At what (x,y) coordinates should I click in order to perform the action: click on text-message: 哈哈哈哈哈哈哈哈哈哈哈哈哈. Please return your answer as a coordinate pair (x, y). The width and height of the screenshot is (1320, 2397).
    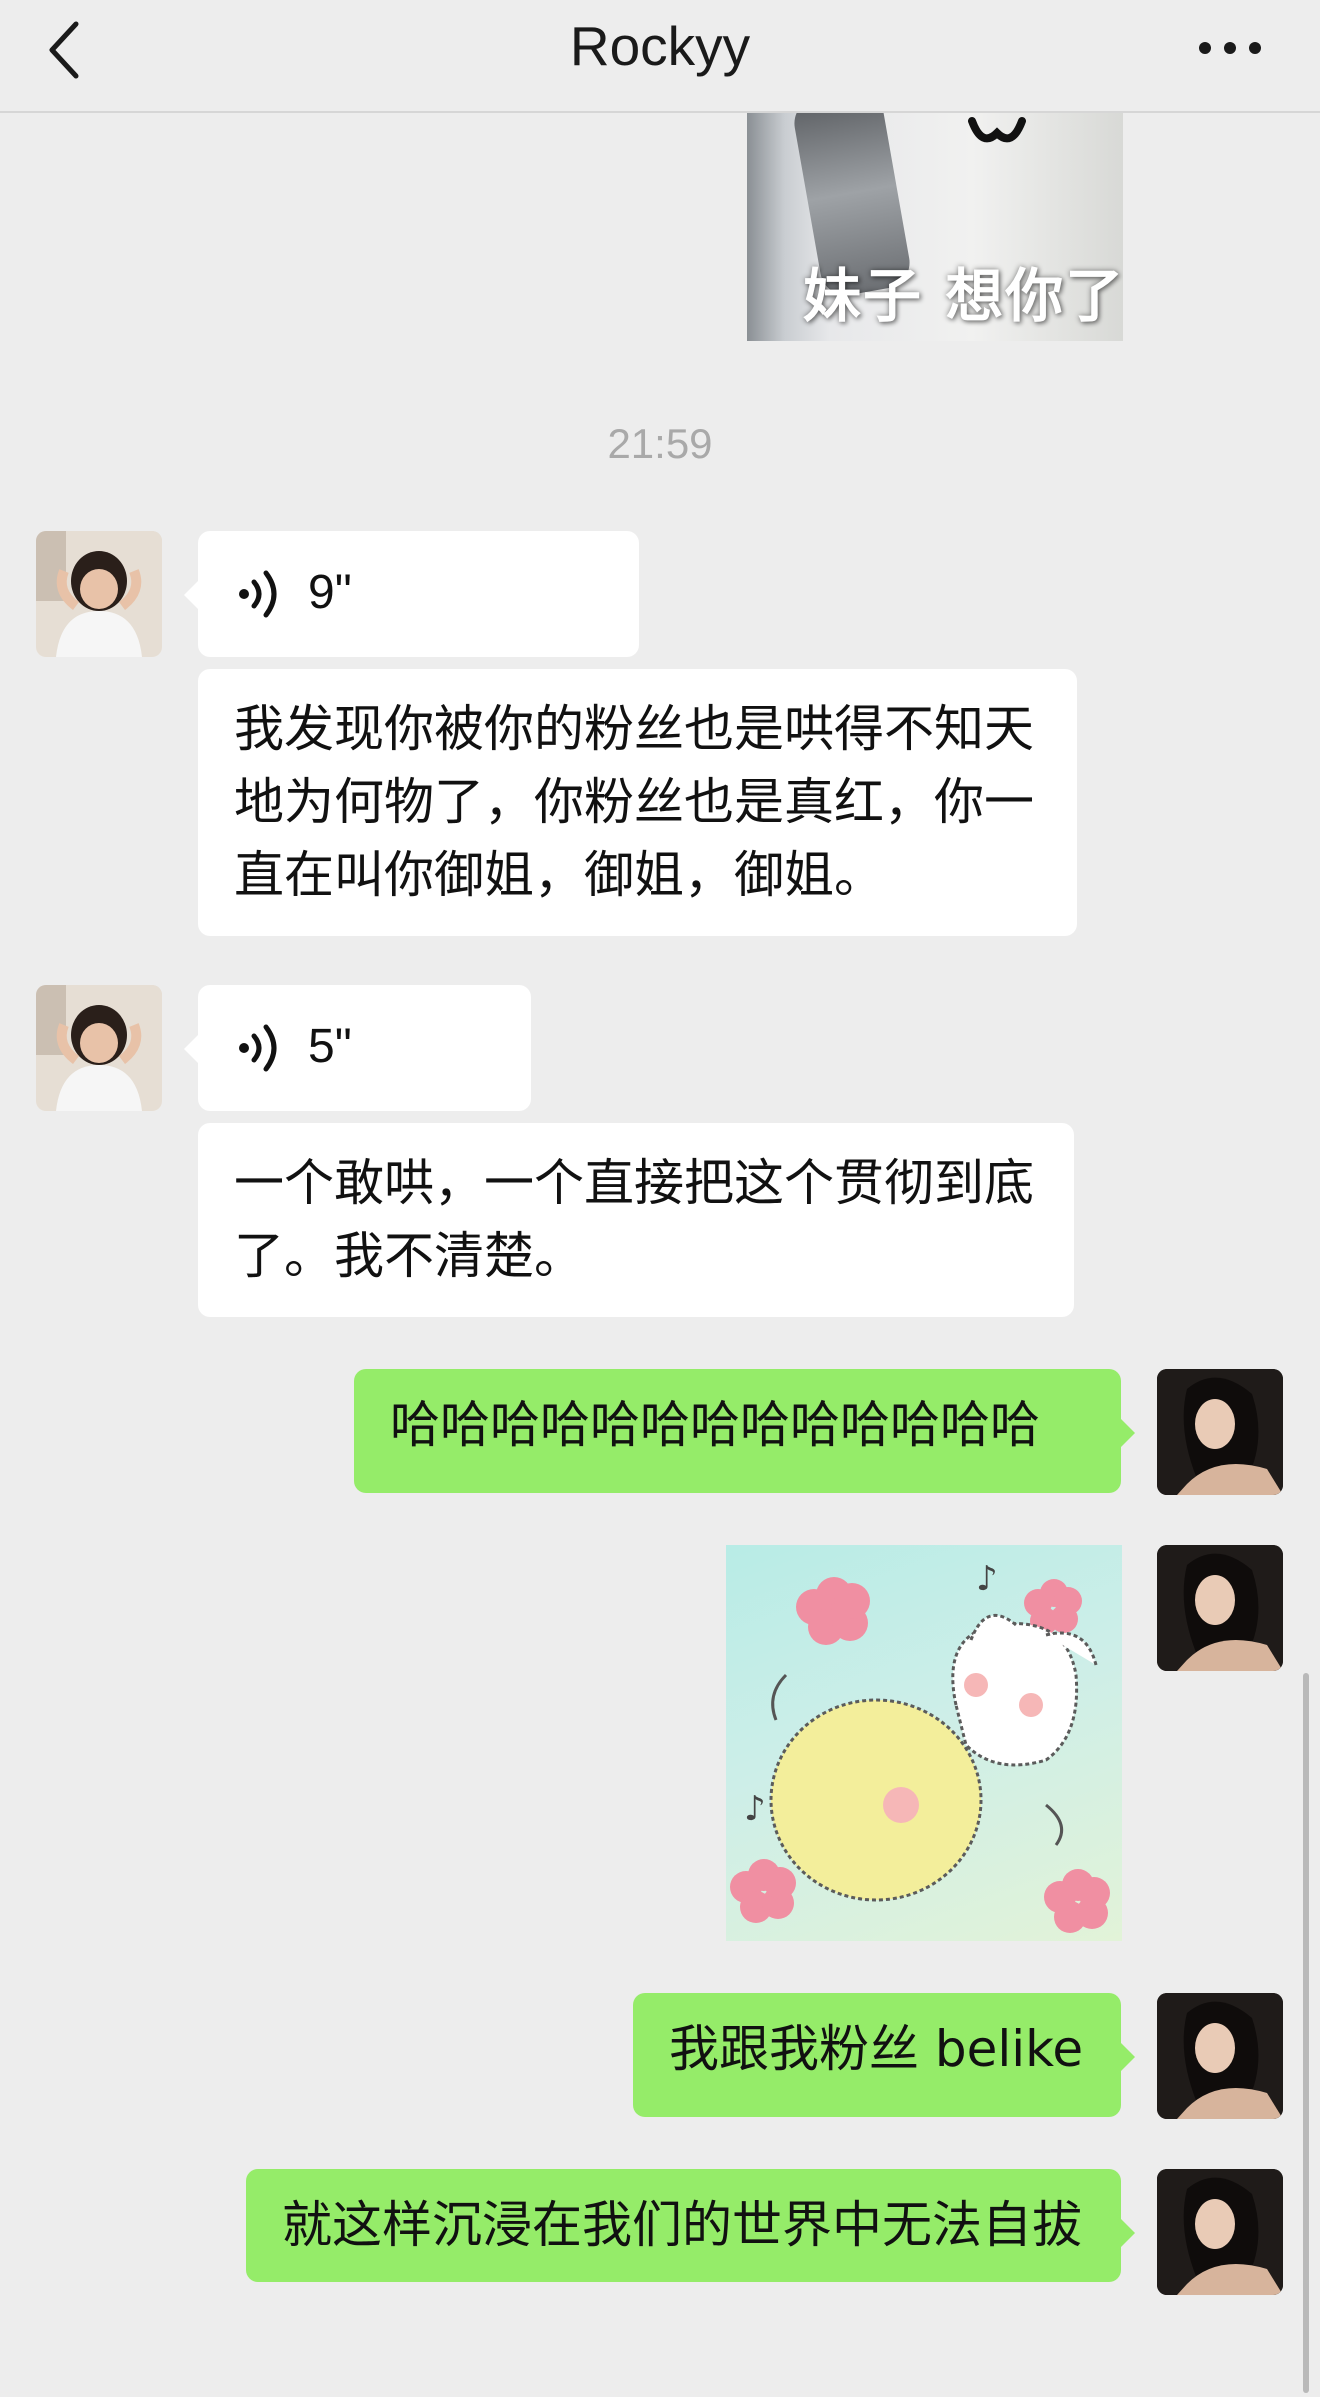
    Looking at the image, I should click on (744, 1431).